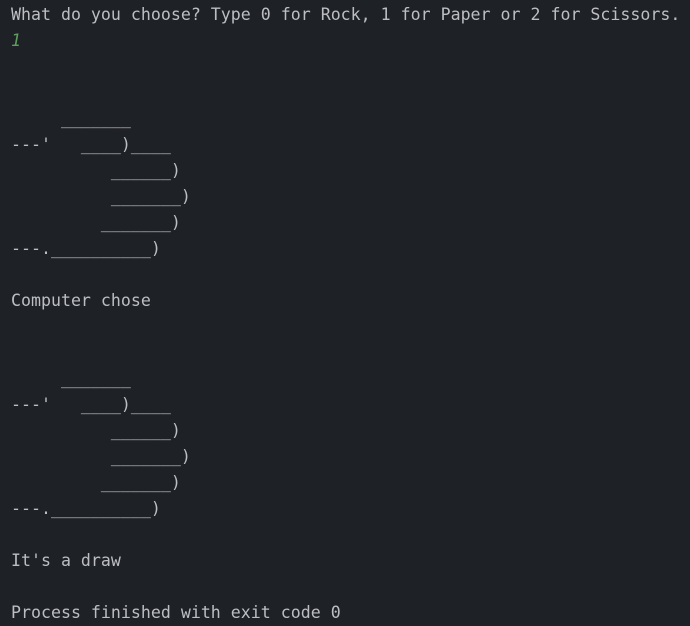 The height and width of the screenshot is (626, 690). What do you see at coordinates (86, 508) in the screenshot?
I see `console-line-computer-art-6: ---.__________)` at bounding box center [86, 508].